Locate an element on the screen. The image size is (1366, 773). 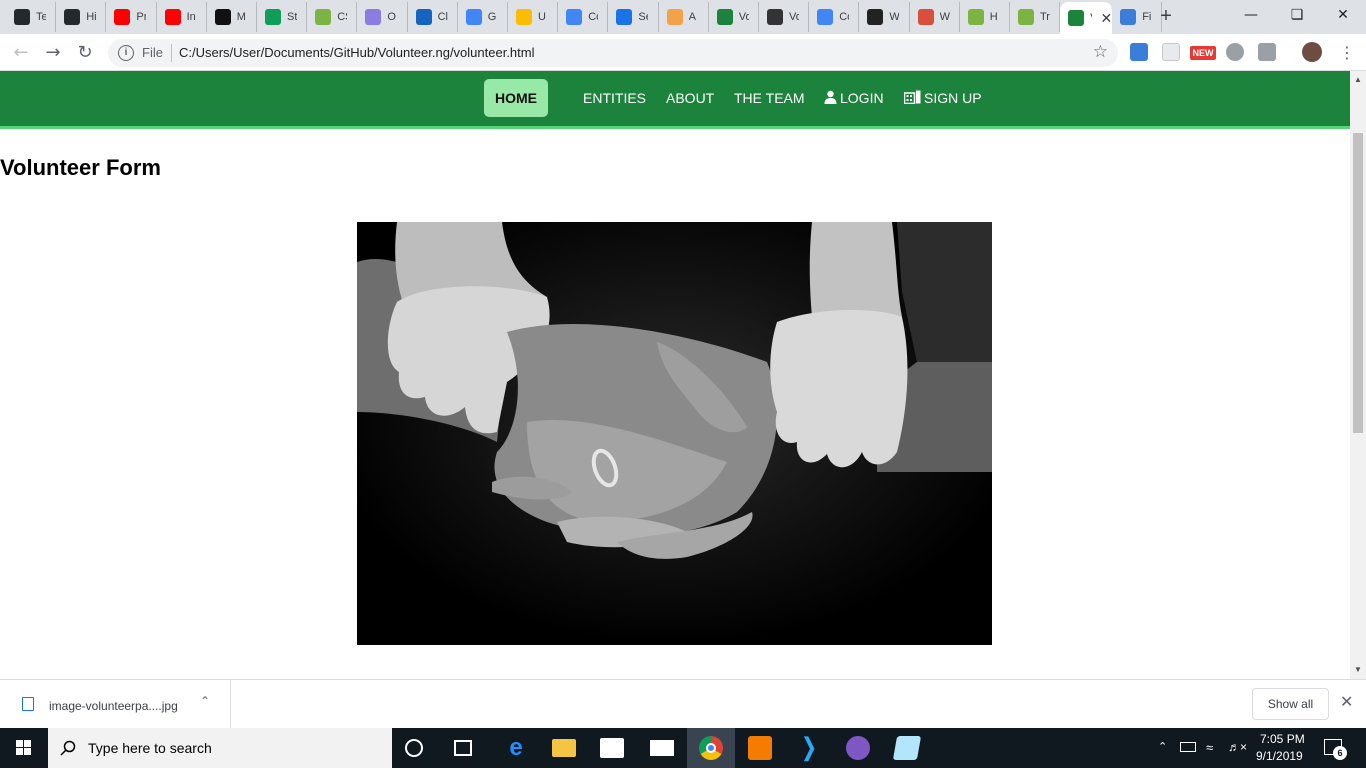
browser-tab: O is located at coordinates (382, 17).